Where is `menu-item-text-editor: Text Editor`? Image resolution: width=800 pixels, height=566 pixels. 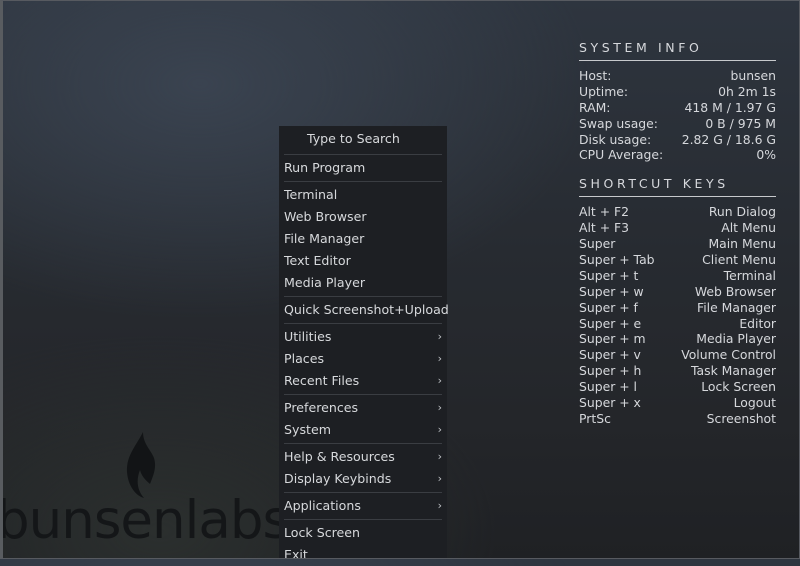
menu-item-text-editor: Text Editor is located at coordinates (363, 261).